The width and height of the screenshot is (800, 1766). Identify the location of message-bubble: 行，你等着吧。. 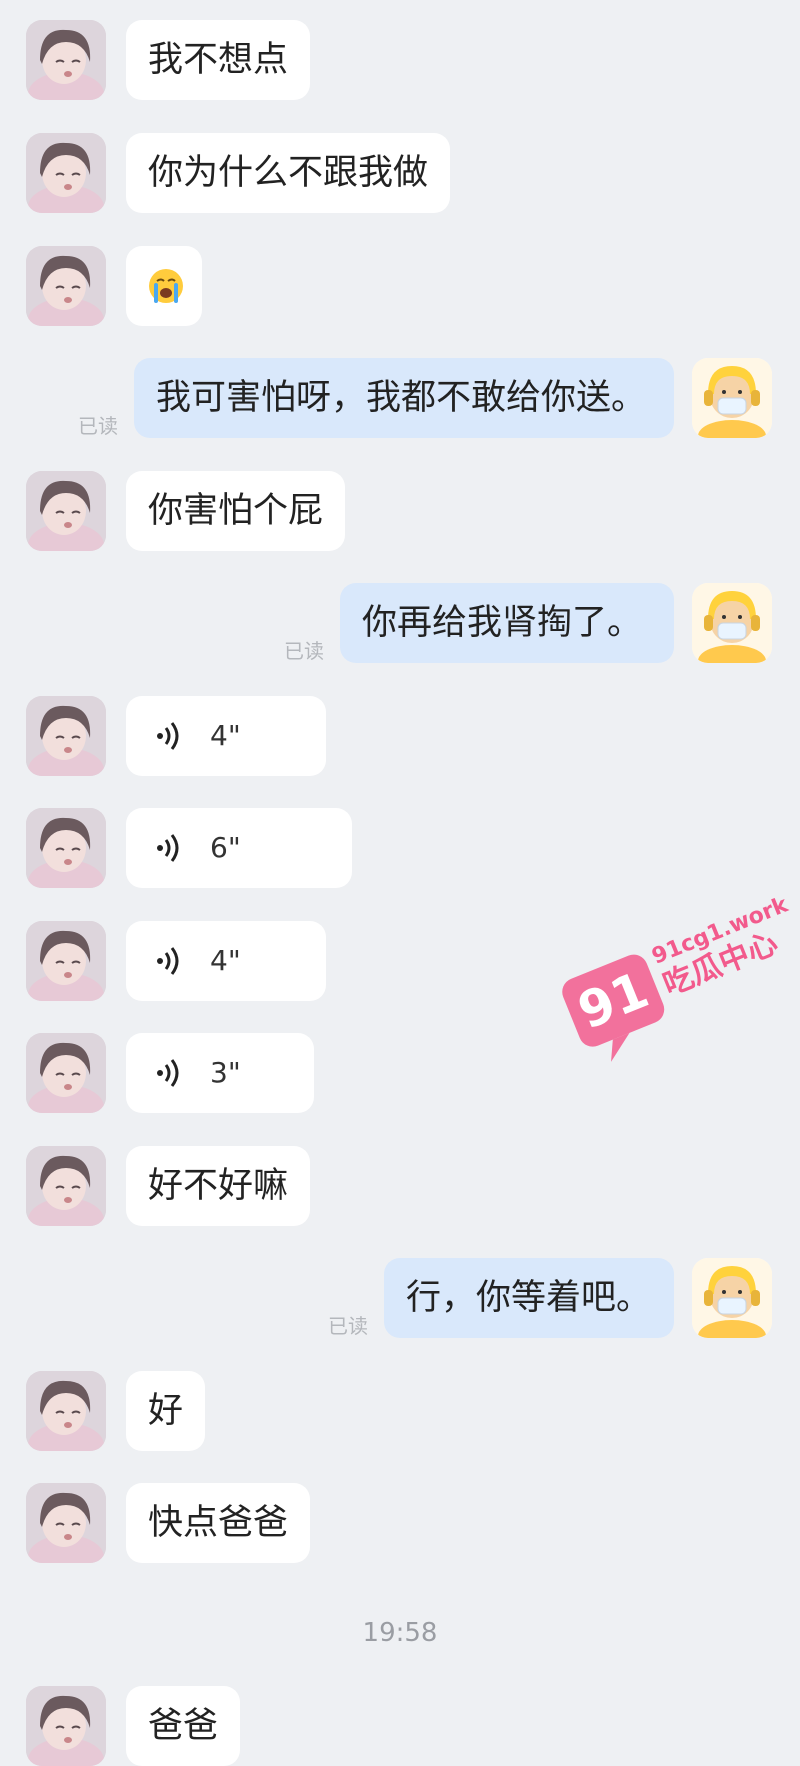
(529, 1298).